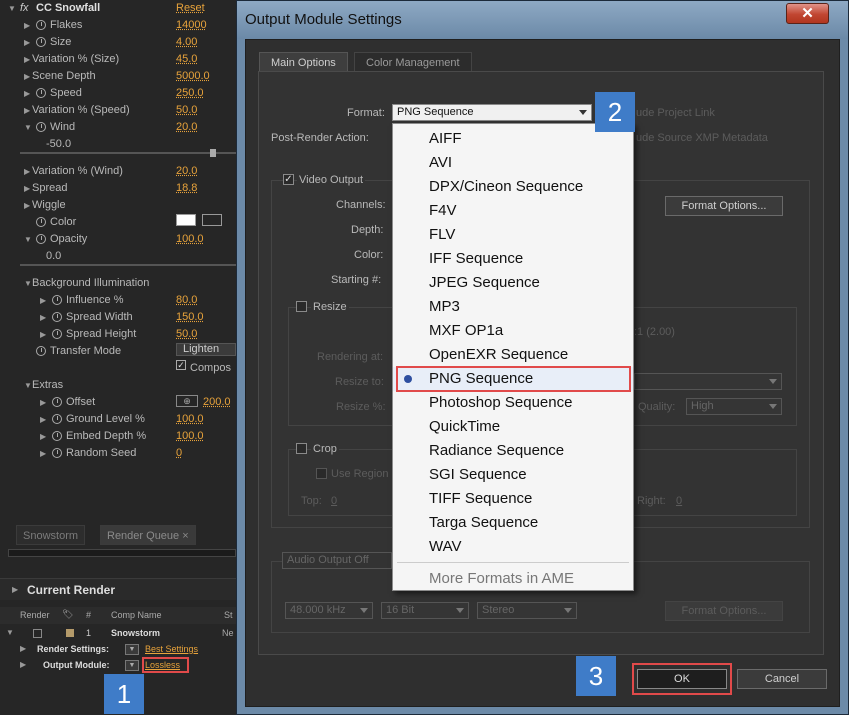 This screenshot has height=715, width=849. Describe the element at coordinates (513, 403) in the screenshot. I see `format-menu-item: Photoshop Sequence` at that location.